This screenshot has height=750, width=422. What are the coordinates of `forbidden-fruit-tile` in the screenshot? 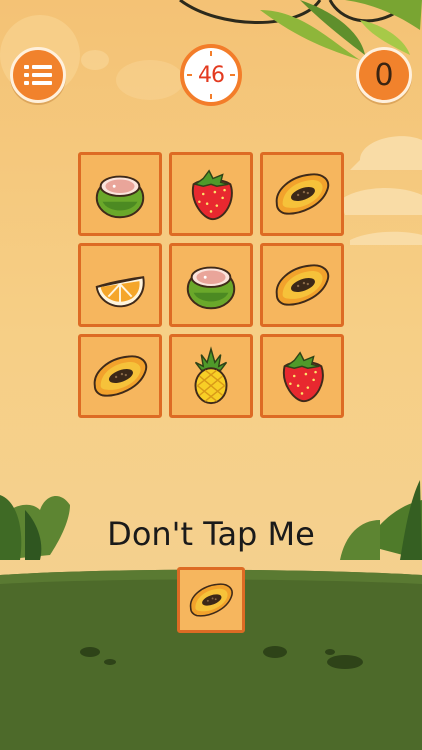 It's located at (211, 600).